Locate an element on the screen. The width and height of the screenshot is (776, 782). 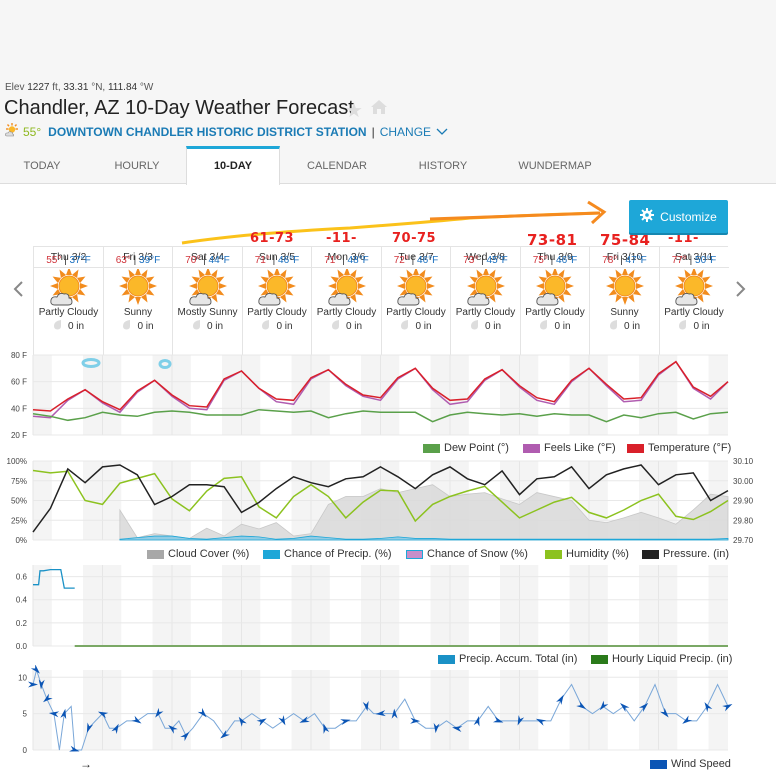
day-hi-lo: 75° | 46°F is located at coordinates (555, 260).